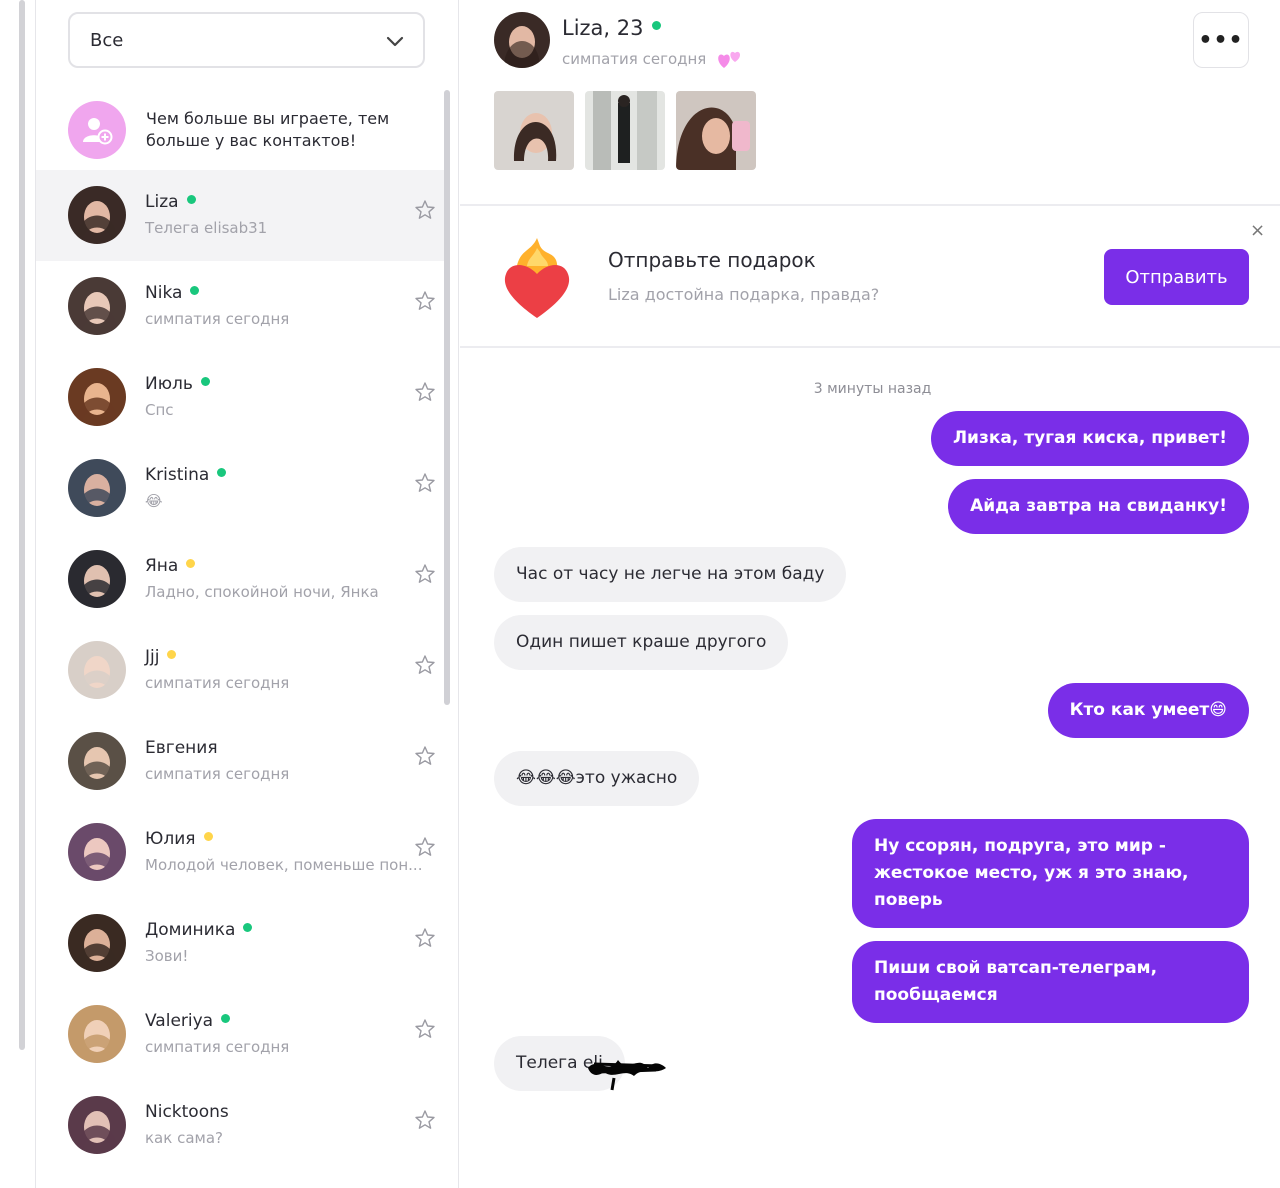  What do you see at coordinates (161, 657) in the screenshot?
I see `contact-name: Jjj` at bounding box center [161, 657].